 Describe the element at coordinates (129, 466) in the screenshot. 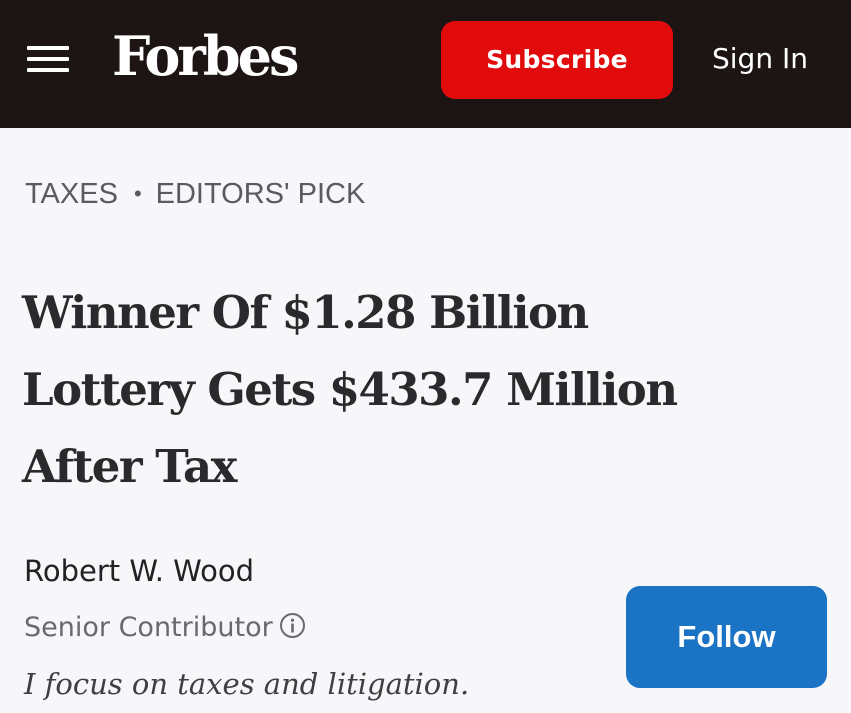

I see `headline-line: After Tax` at that location.